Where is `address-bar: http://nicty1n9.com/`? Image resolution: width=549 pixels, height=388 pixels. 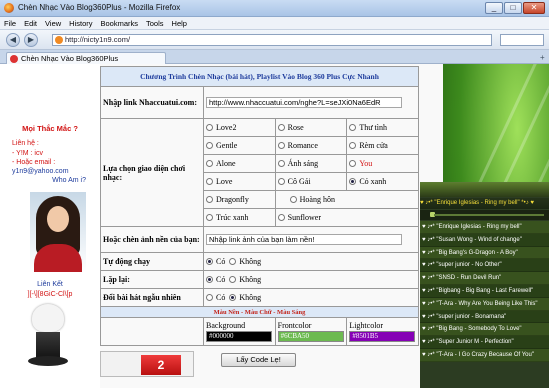 address-bar: http://nicty1n9.com/ is located at coordinates (272, 40).